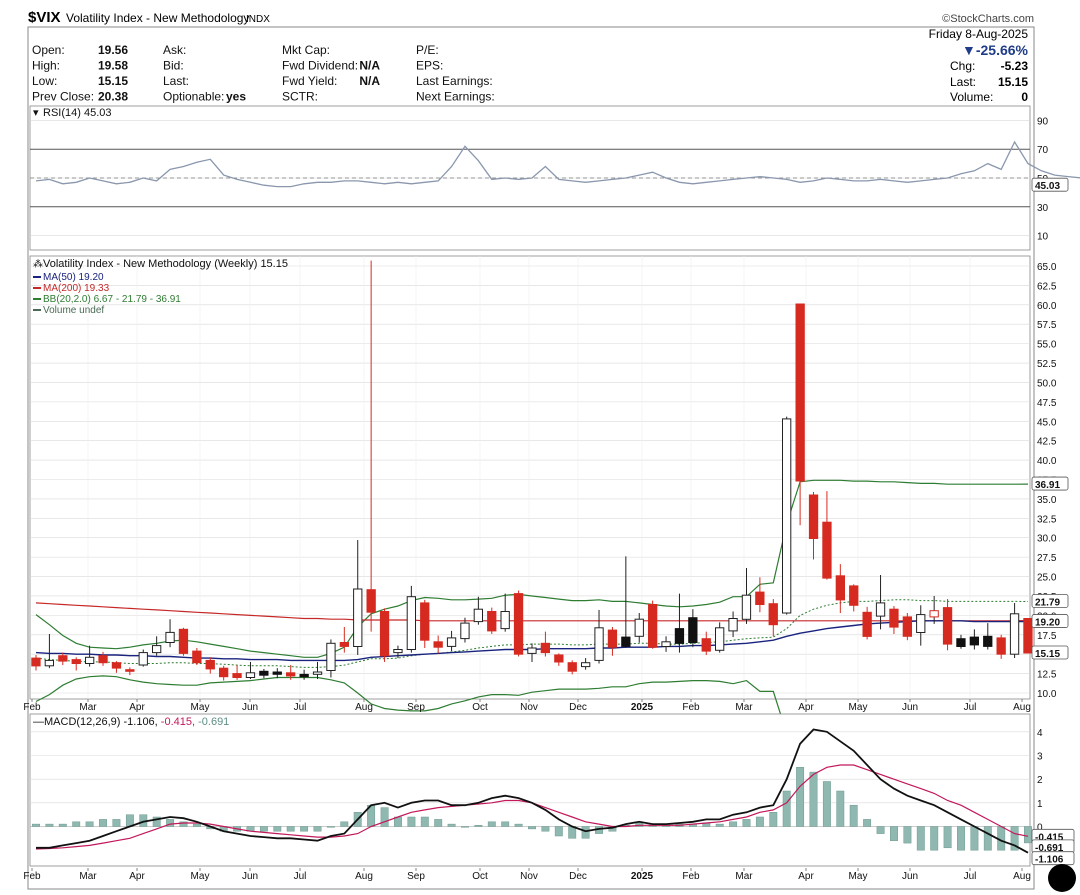 This screenshot has height=895, width=1080. What do you see at coordinates (48, 50) in the screenshot?
I see `quote-col1-label: Open:` at bounding box center [48, 50].